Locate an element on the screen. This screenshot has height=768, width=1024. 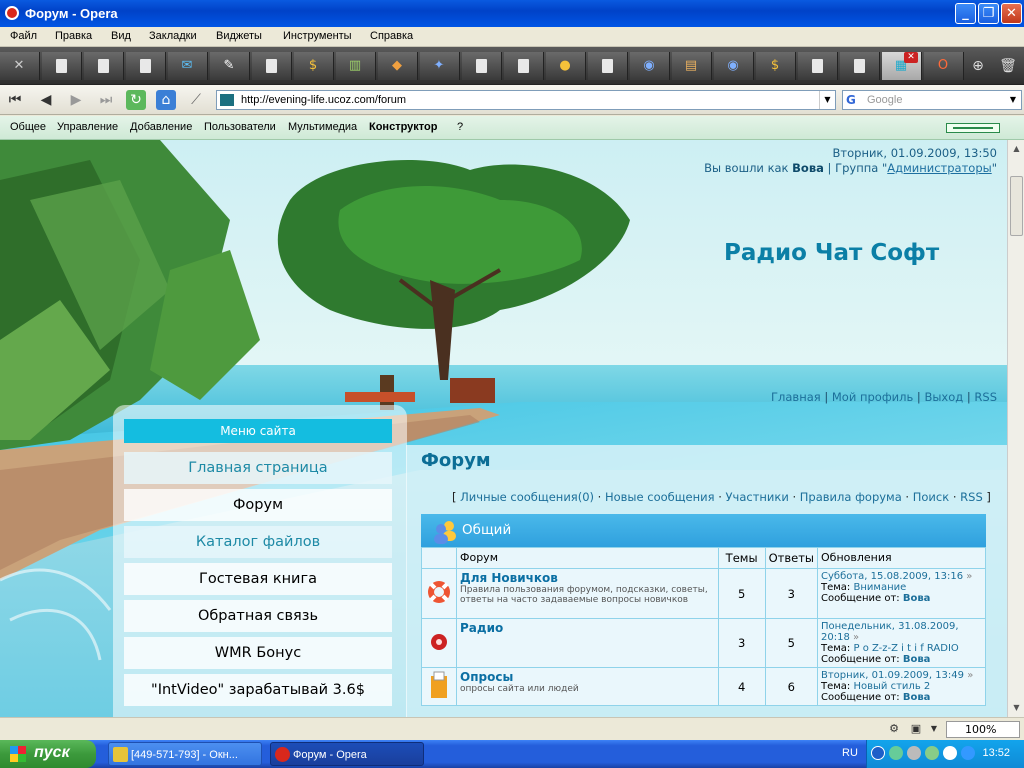
browser-tab: ◆ is located at coordinates (398, 66).